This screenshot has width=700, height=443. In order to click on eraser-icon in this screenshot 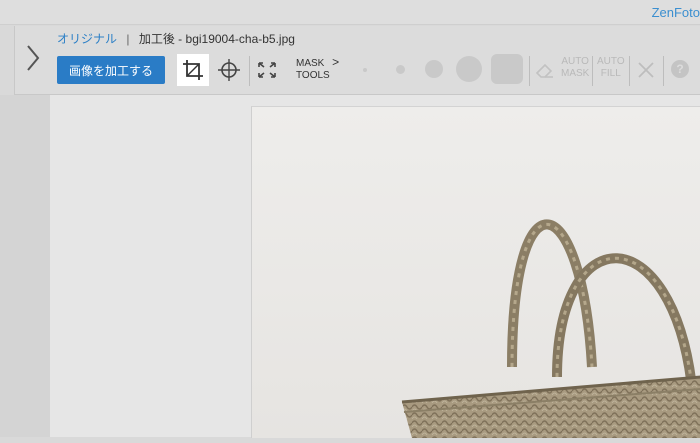, I will do `click(544, 70)`.